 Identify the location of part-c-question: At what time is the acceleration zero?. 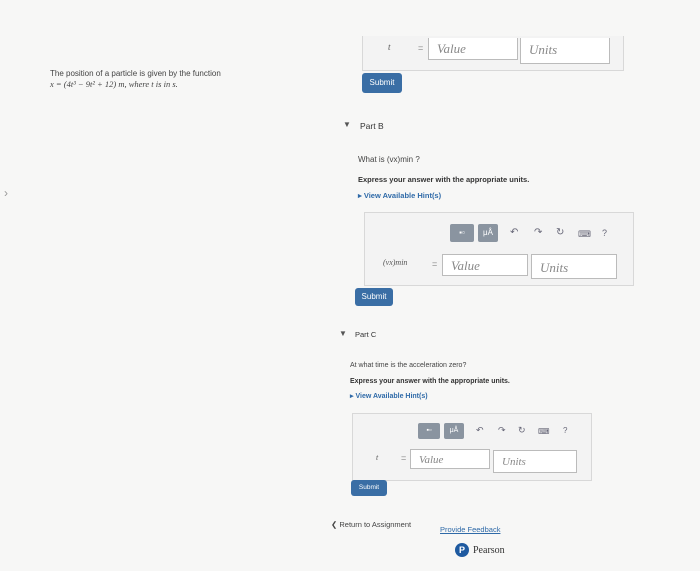
(408, 365).